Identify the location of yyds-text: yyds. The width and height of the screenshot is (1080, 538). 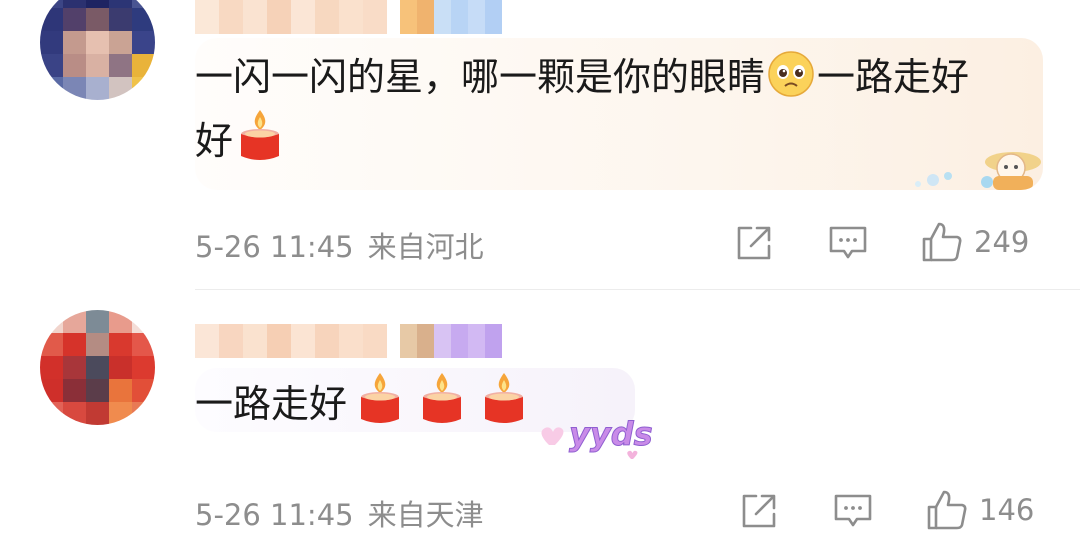
(611, 434).